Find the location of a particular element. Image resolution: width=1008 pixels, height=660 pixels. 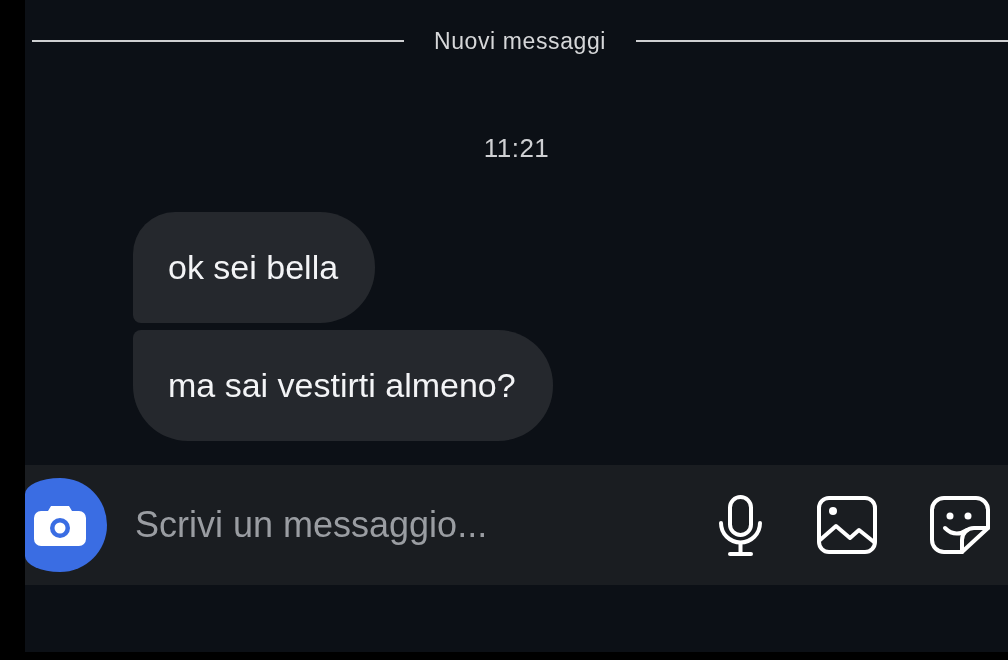

sticker-icon is located at coordinates (960, 525).